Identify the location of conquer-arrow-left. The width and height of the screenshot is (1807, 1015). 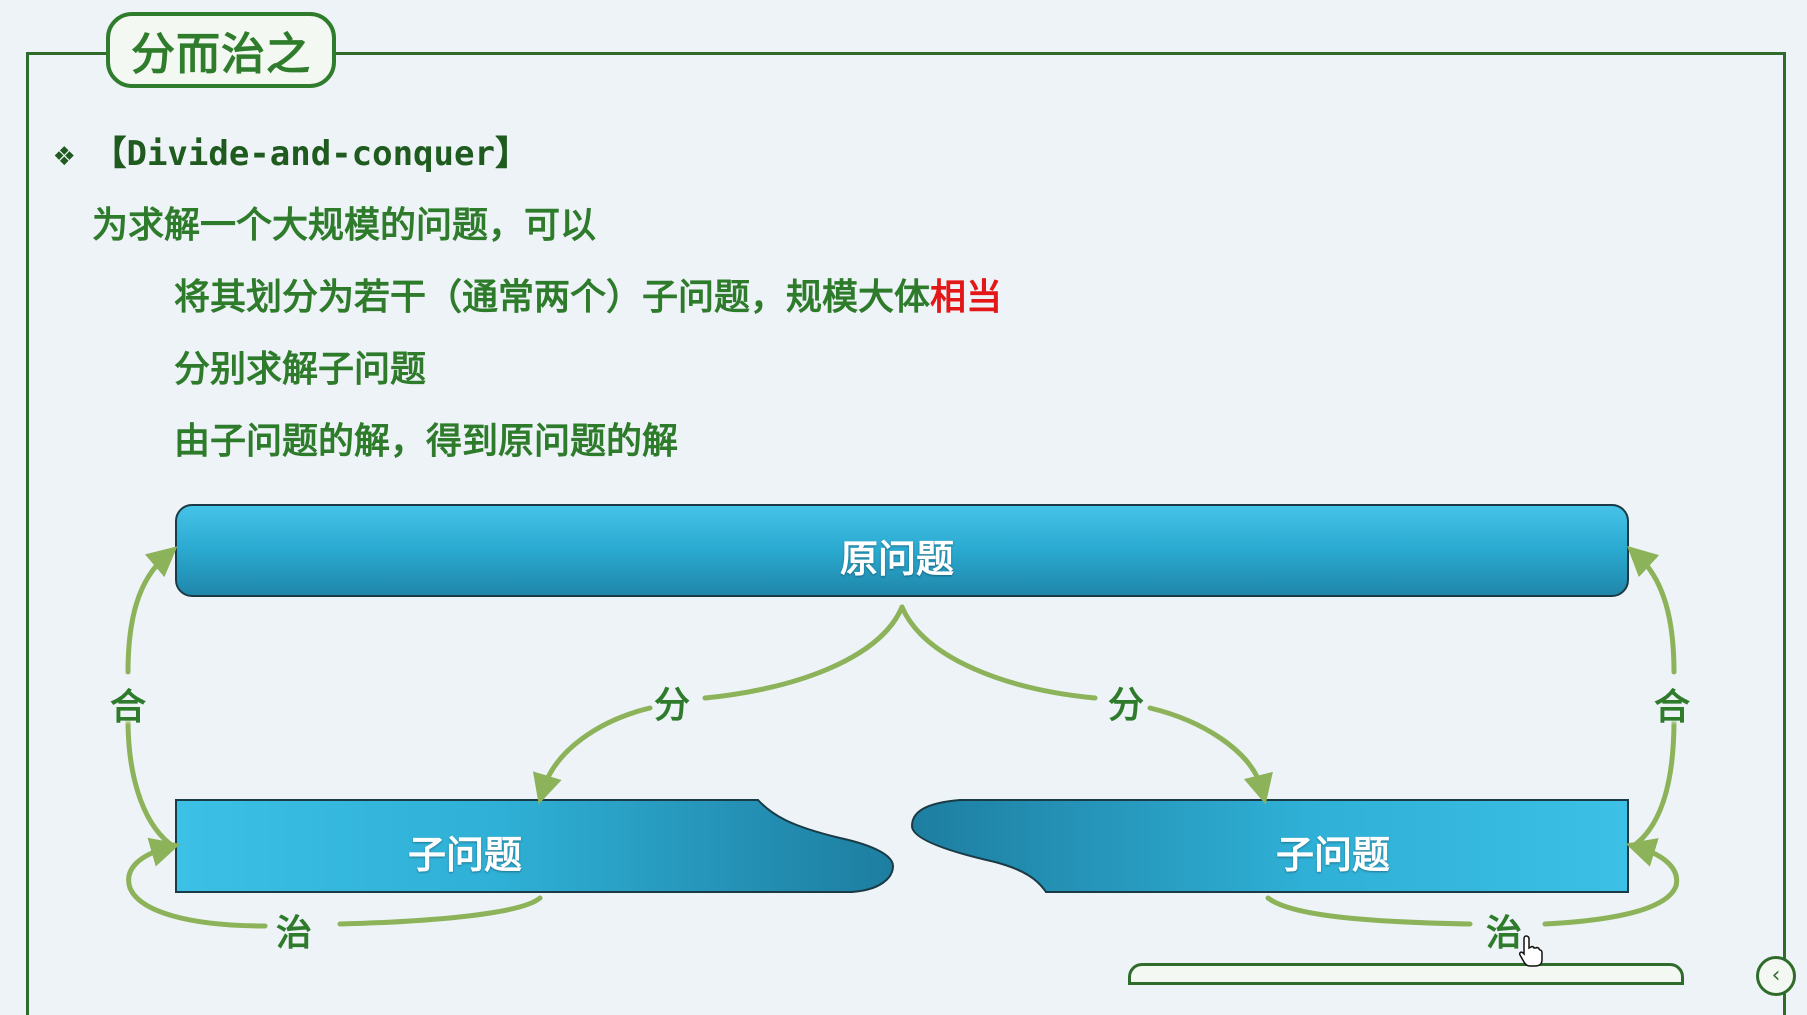
(440, 911).